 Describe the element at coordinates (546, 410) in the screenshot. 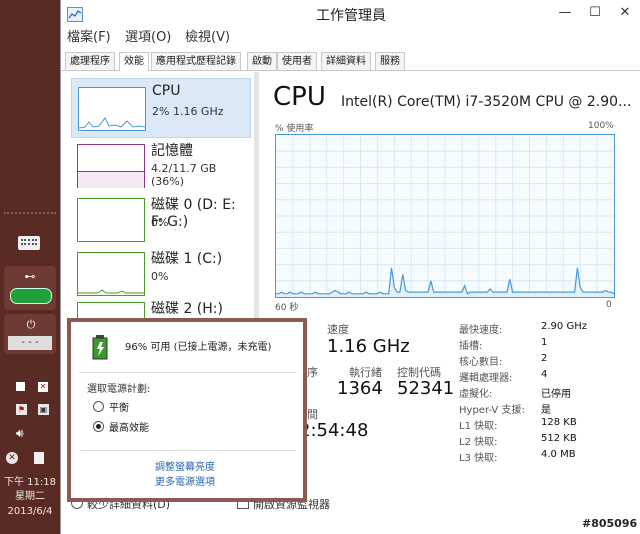

I see `spec-value: 是` at that location.